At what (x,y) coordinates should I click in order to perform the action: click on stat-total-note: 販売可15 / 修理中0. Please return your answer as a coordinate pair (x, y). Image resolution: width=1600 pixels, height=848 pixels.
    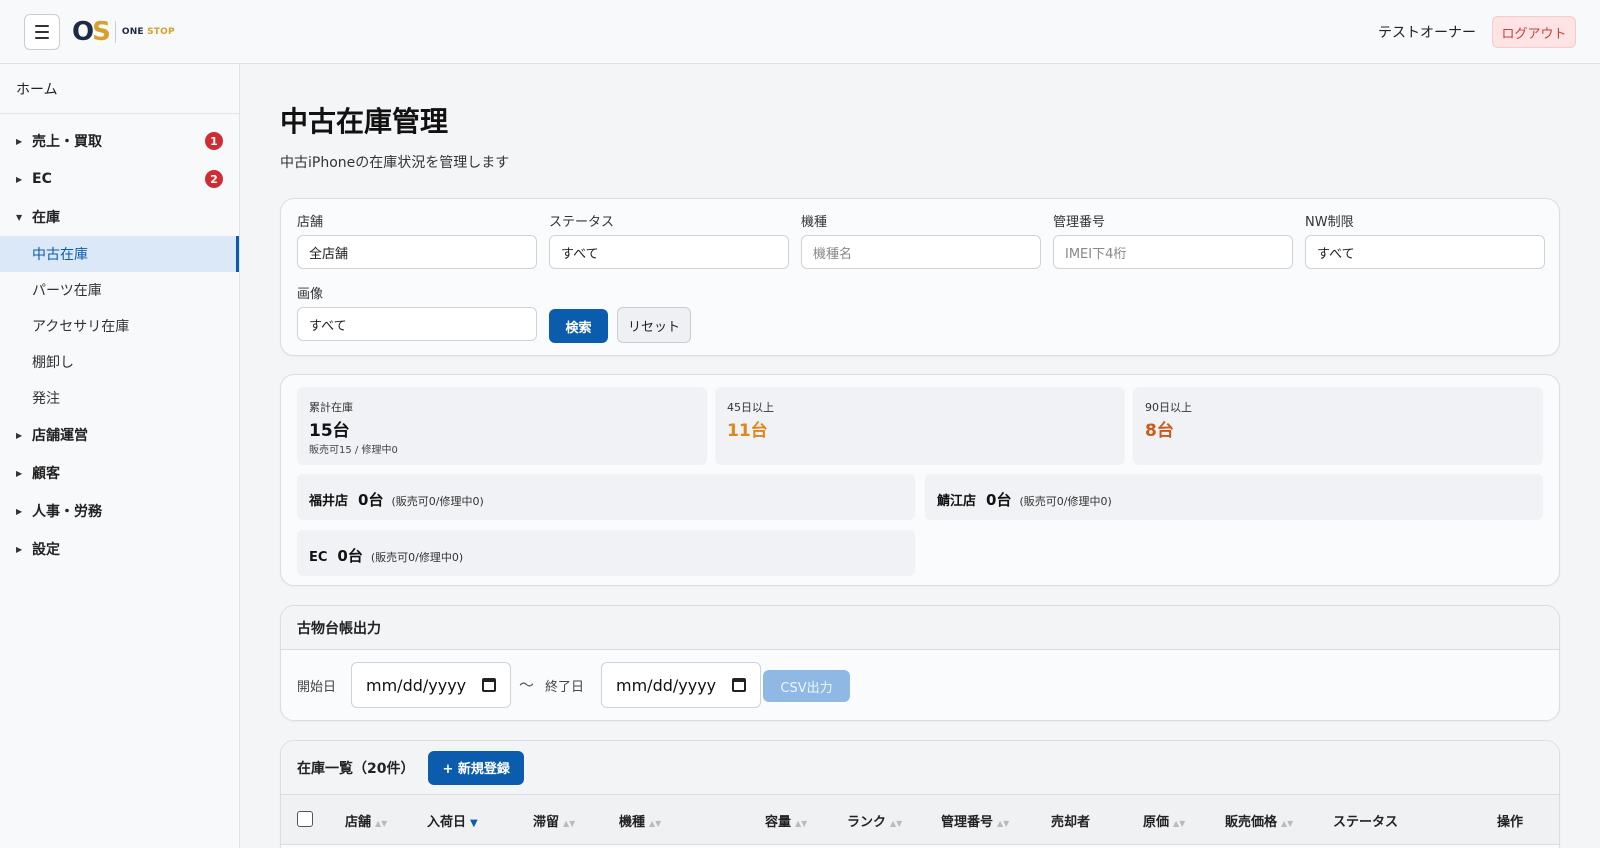
    Looking at the image, I should click on (353, 450).